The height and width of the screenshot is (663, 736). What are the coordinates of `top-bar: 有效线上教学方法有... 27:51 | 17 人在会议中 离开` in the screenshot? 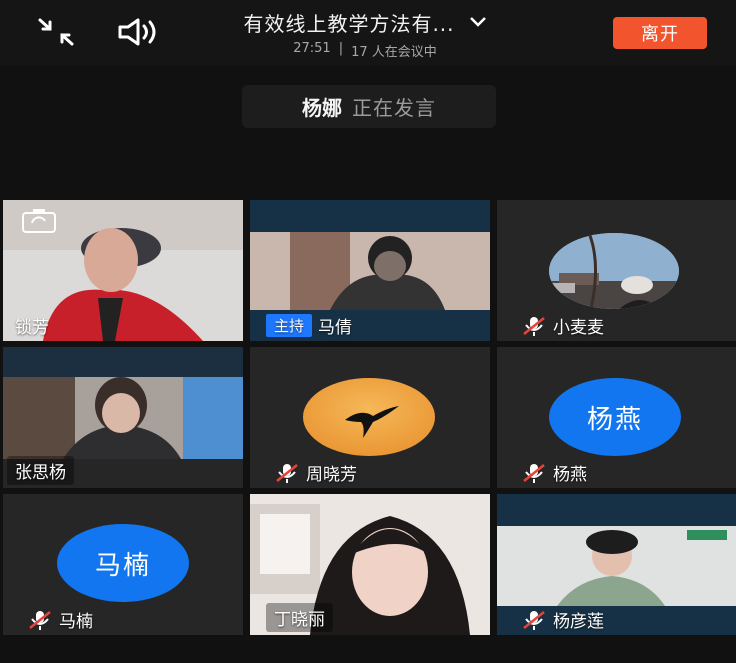 It's located at (368, 33).